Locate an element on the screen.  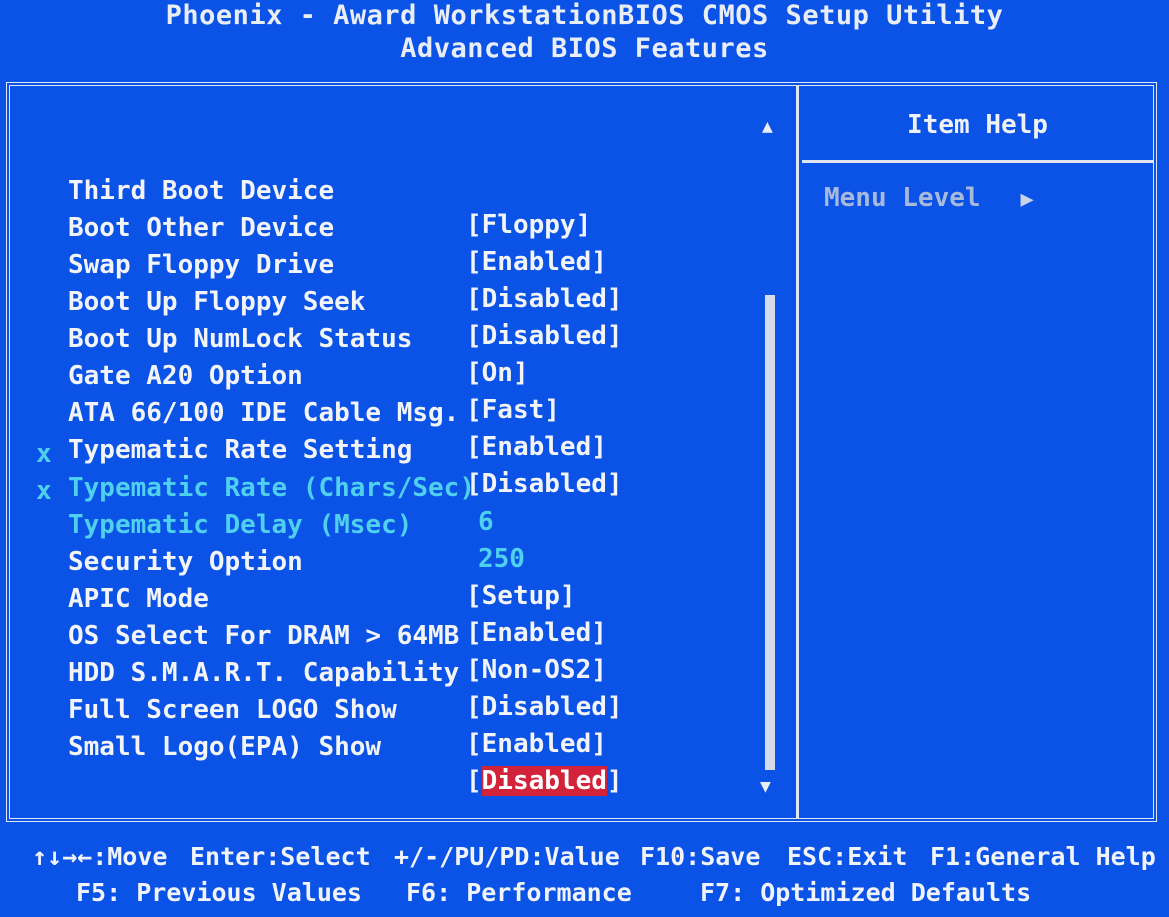
setting-value: [Enabled] is located at coordinates (536, 744).